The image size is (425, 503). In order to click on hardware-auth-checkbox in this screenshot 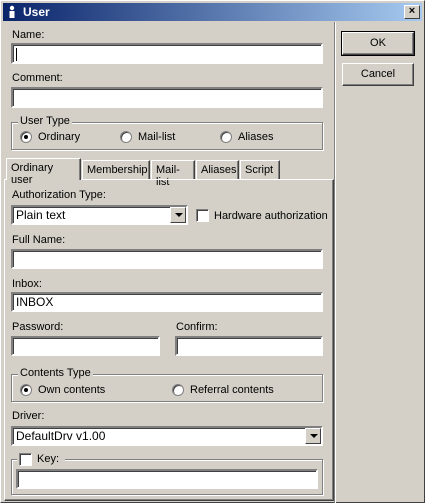, I will do `click(202, 215)`.